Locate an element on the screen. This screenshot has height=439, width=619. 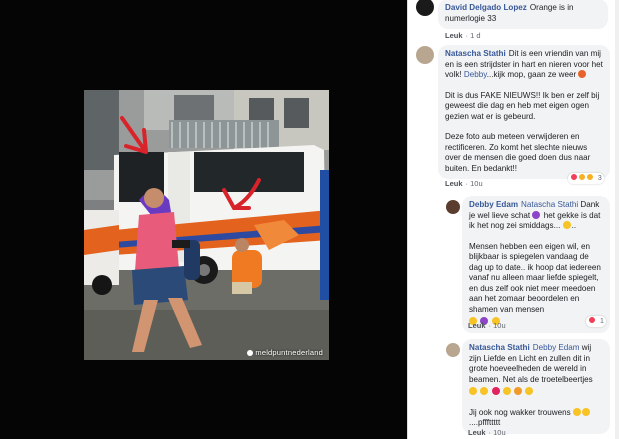
kiss-emoji-icon is located at coordinates (518, 391).